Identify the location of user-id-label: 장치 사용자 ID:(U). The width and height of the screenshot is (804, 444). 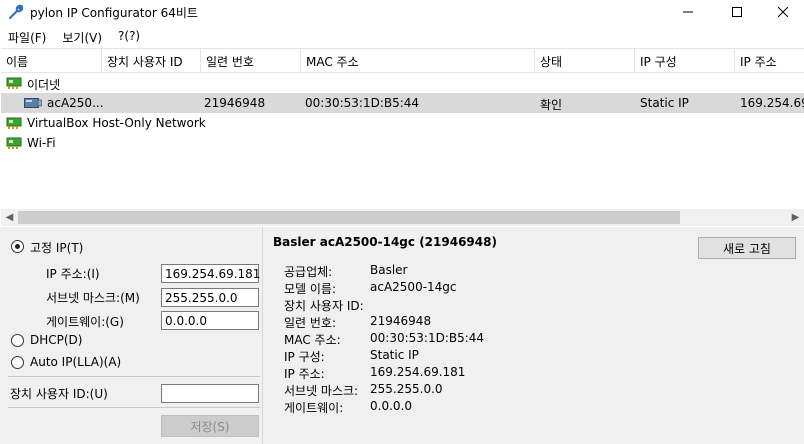
(59, 394).